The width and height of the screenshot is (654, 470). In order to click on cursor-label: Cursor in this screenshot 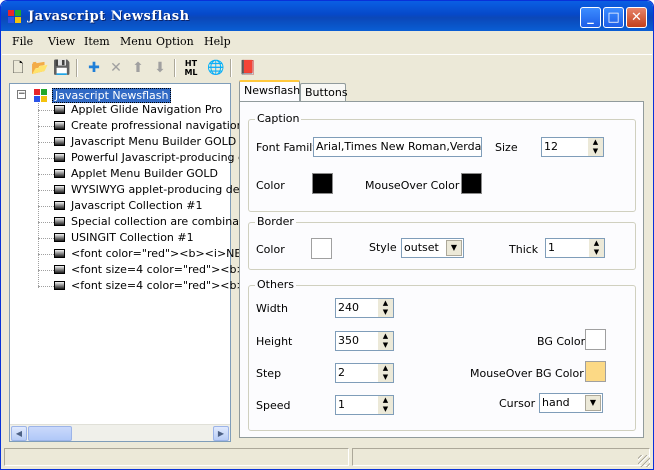, I will do `click(517, 403)`.